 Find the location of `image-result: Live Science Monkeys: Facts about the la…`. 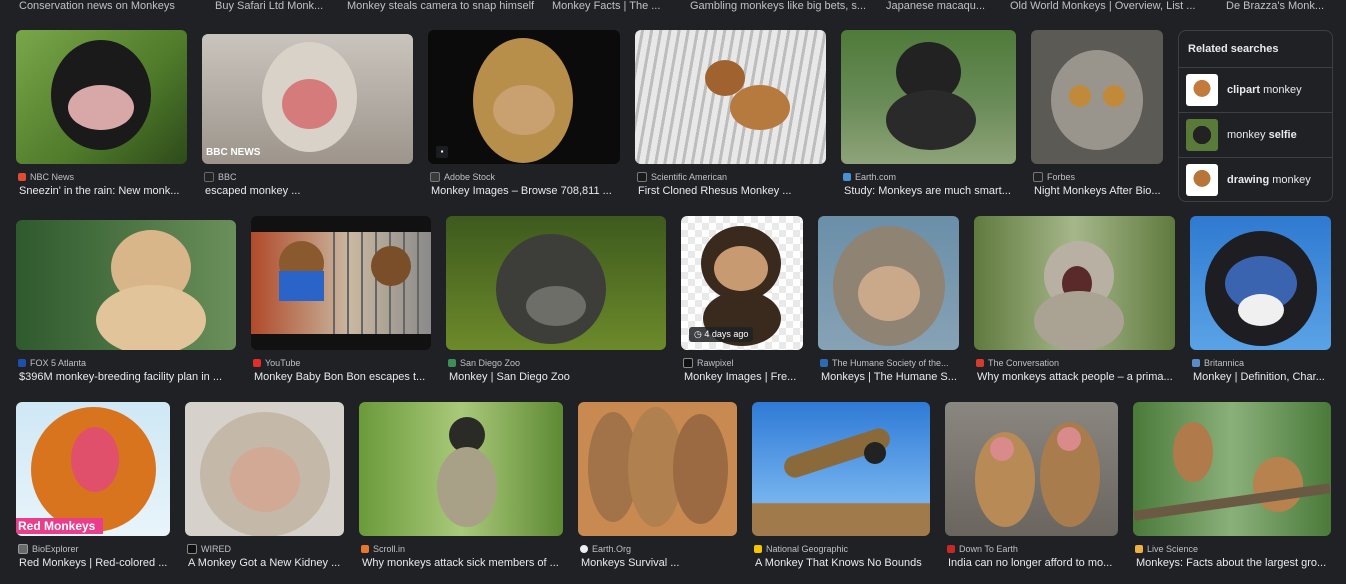

image-result: Live Science Monkeys: Facts about the la… is located at coordinates (1232, 487).